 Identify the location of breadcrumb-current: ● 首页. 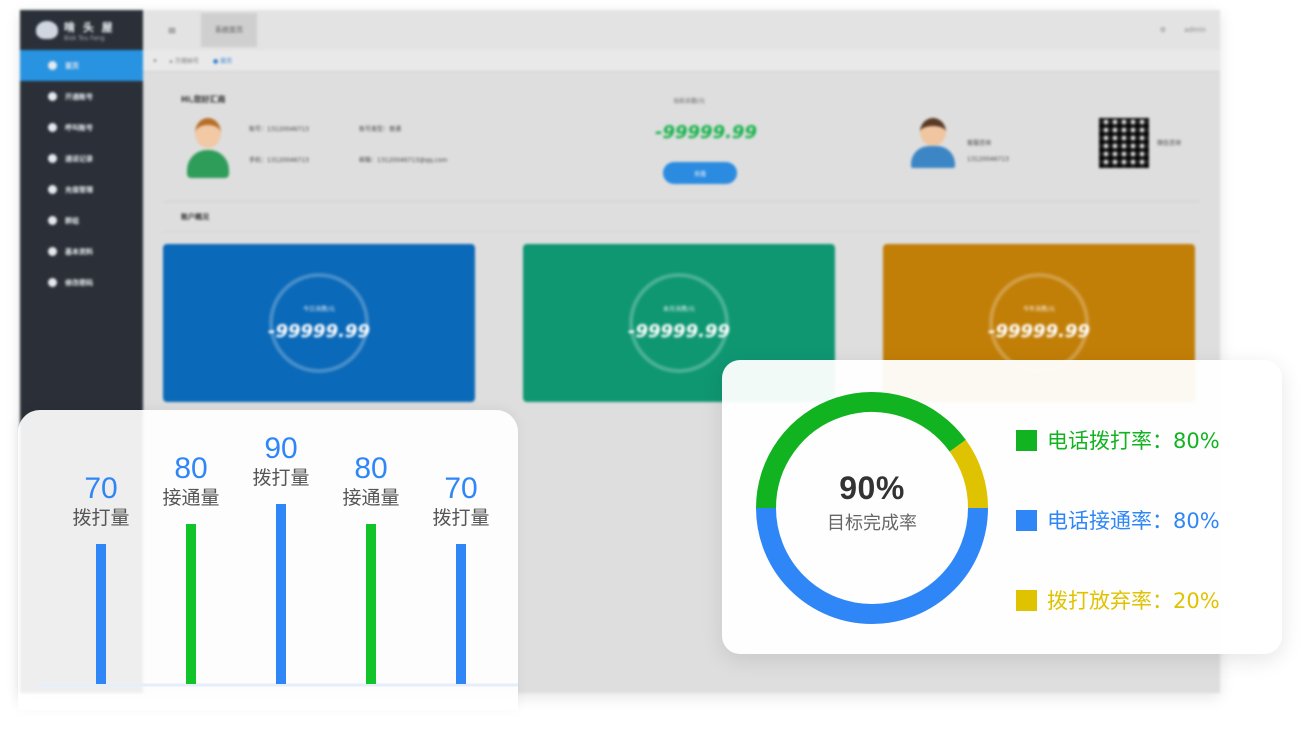
(222, 60).